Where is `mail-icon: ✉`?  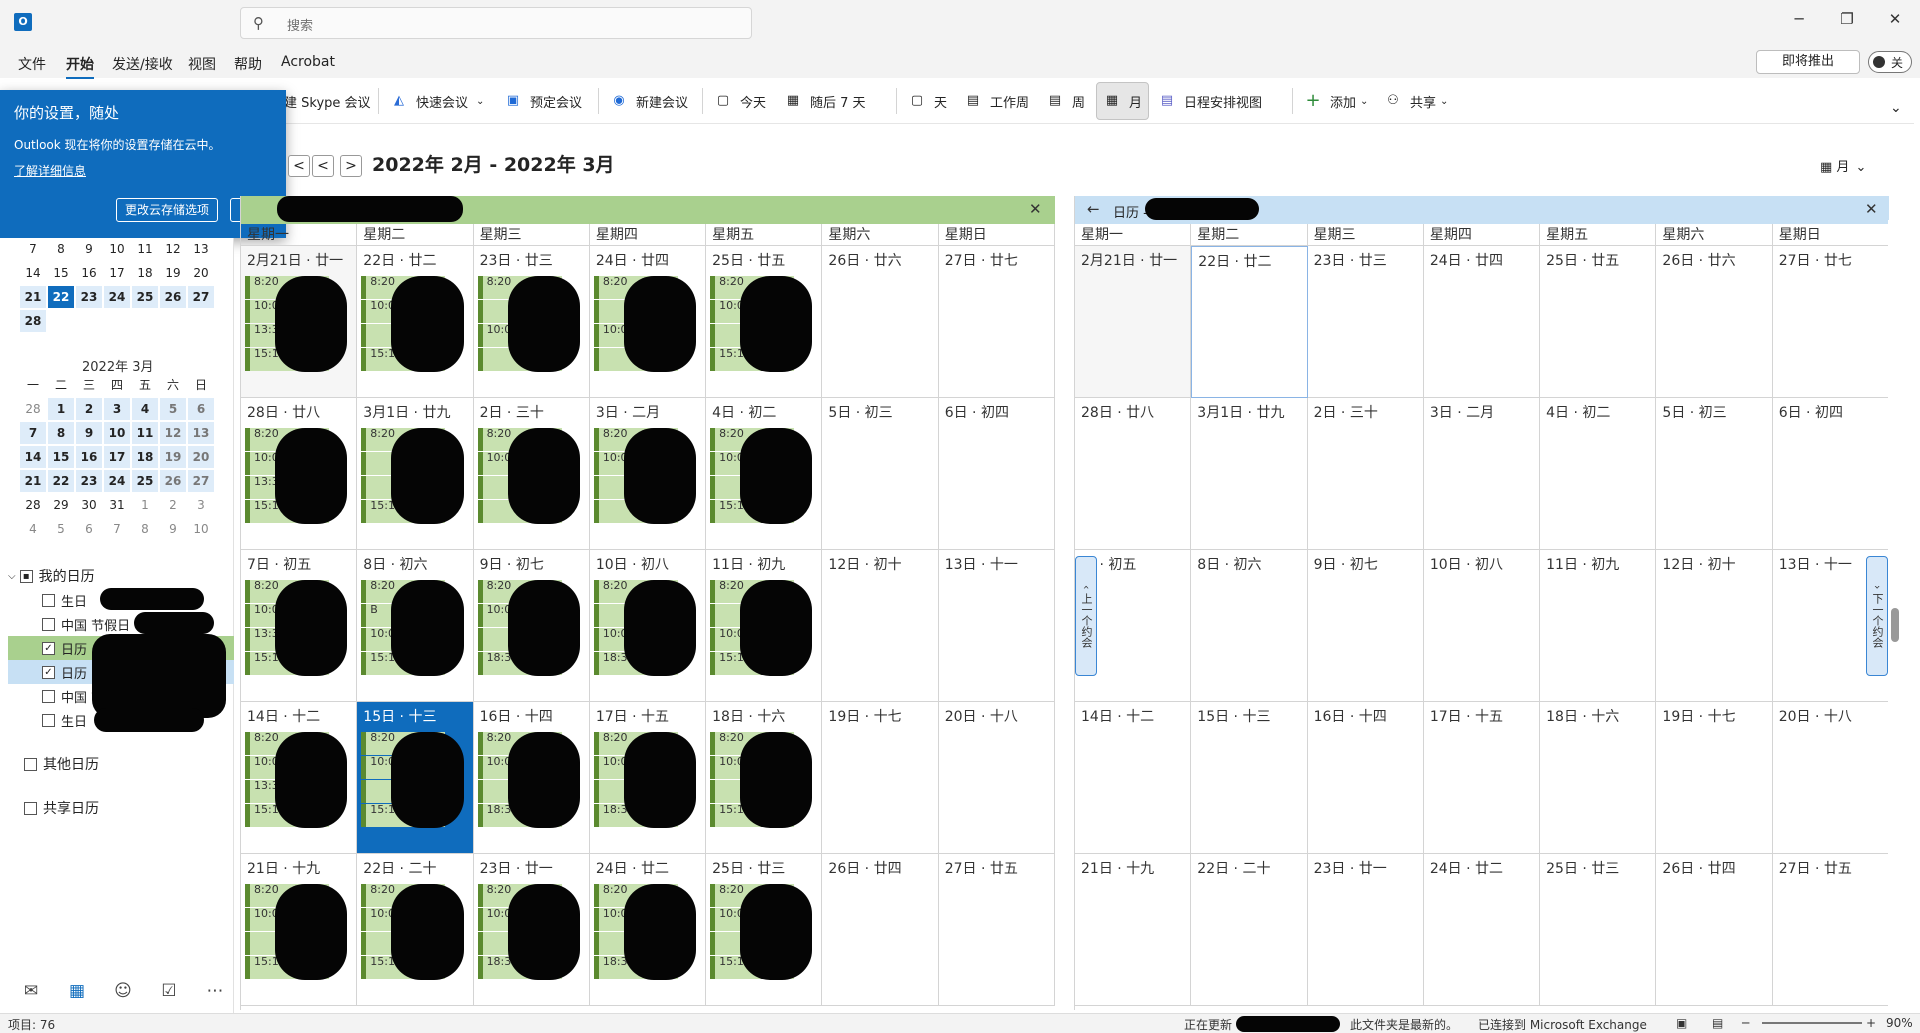
mail-icon: ✉ is located at coordinates (31, 993).